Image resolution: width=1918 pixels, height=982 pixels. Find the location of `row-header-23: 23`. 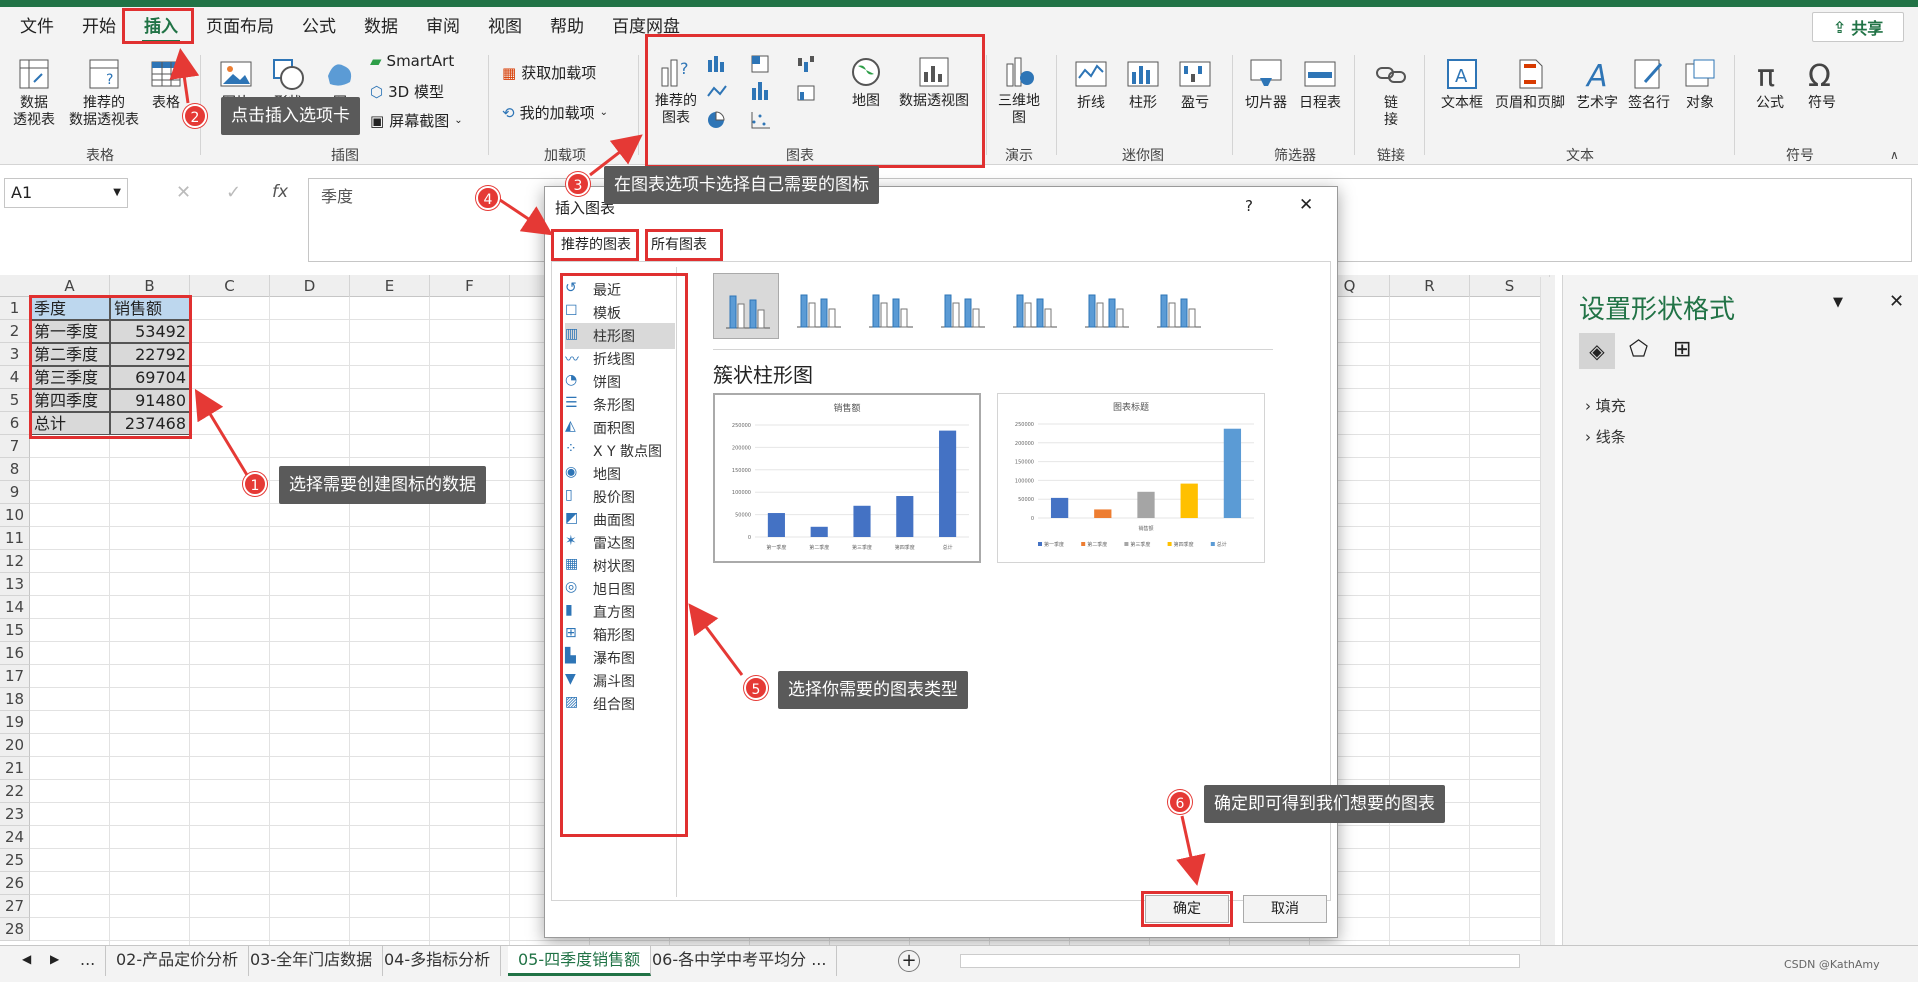

row-header-23: 23 is located at coordinates (15, 814).